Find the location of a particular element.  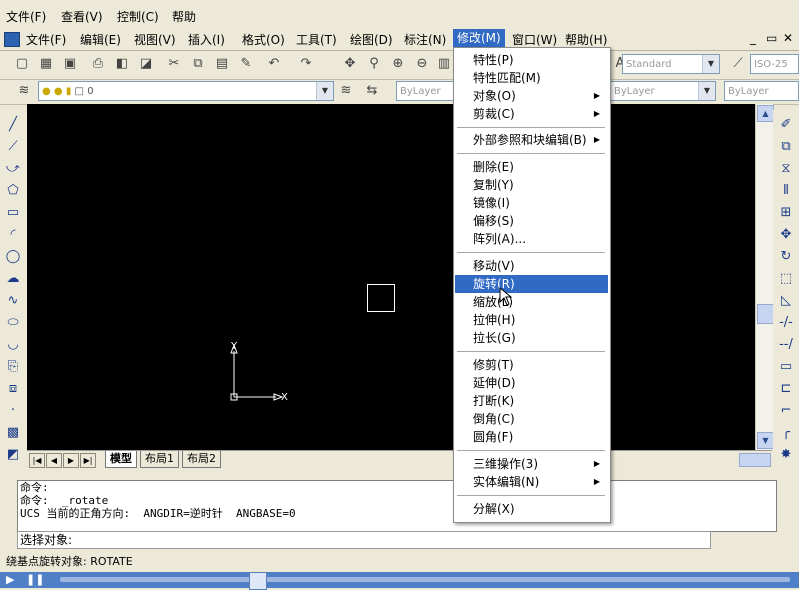

copy-object-icon: ⧉ is located at coordinates (786, 147).